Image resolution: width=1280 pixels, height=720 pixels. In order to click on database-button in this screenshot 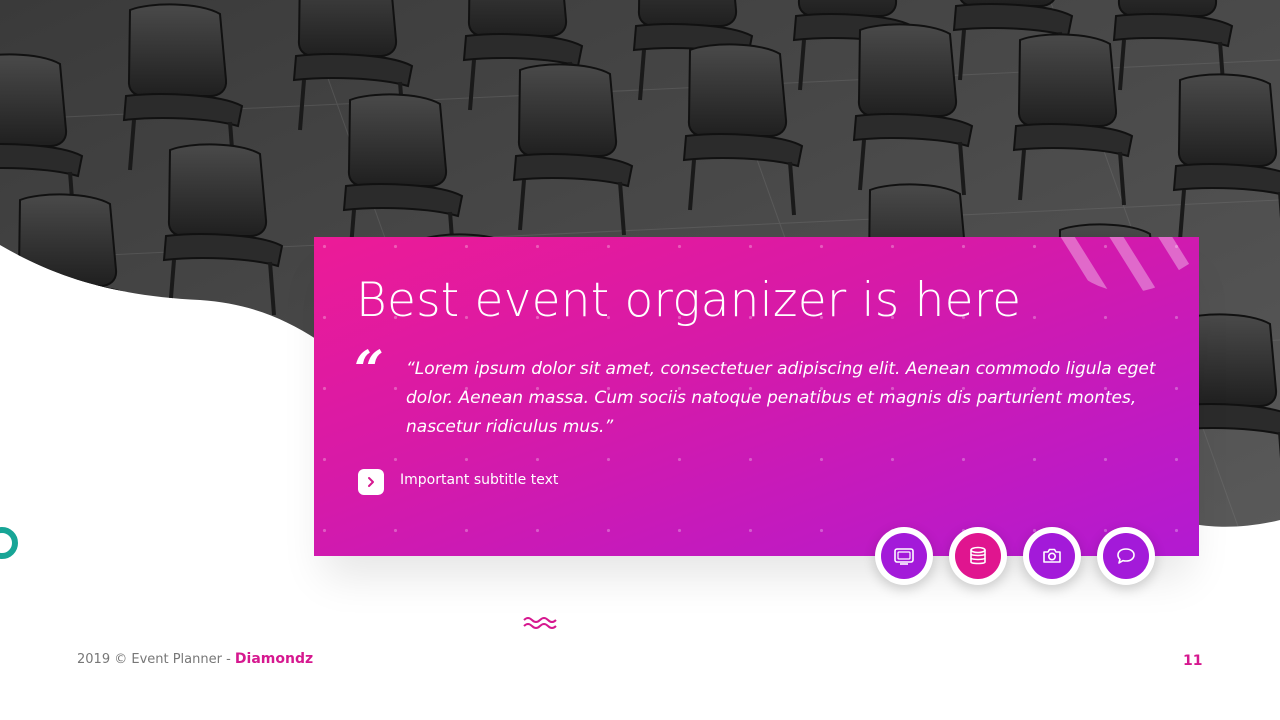, I will do `click(978, 556)`.